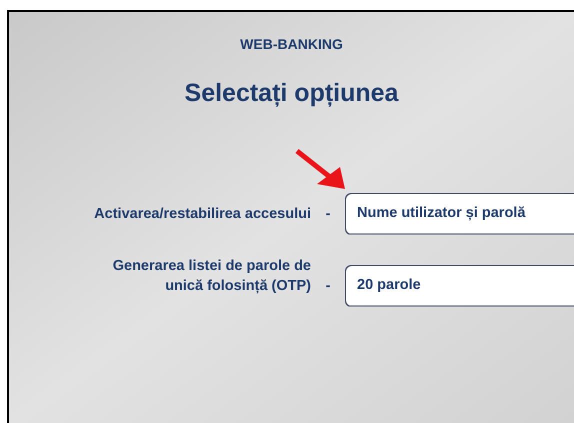  What do you see at coordinates (291, 93) in the screenshot?
I see `screen-heading: Selectați opțiunea` at bounding box center [291, 93].